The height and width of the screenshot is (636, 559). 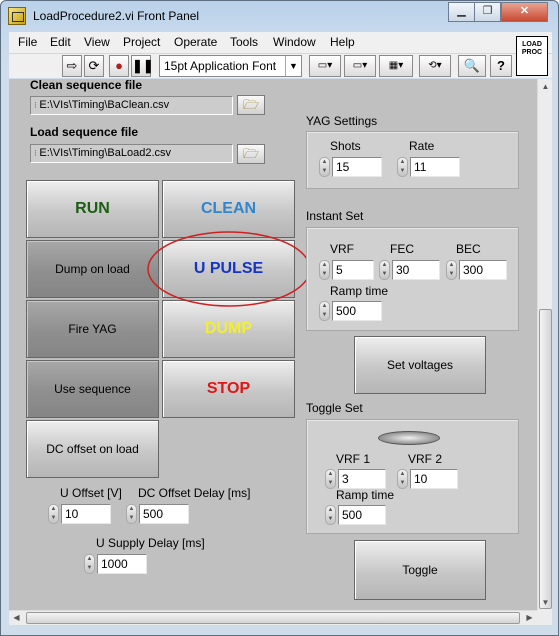 I want to click on fire-yag-button: Fire YAG, so click(x=92, y=329).